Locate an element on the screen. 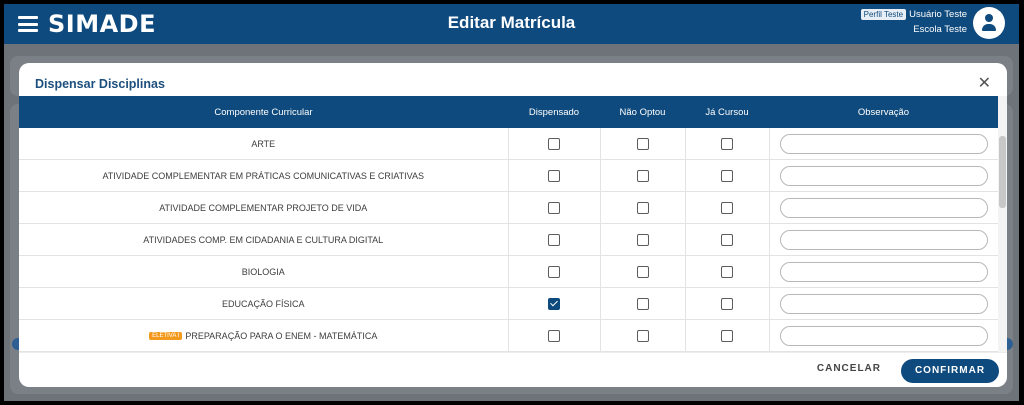 The image size is (1024, 405). elective-badge: ELETIVA I is located at coordinates (166, 336).